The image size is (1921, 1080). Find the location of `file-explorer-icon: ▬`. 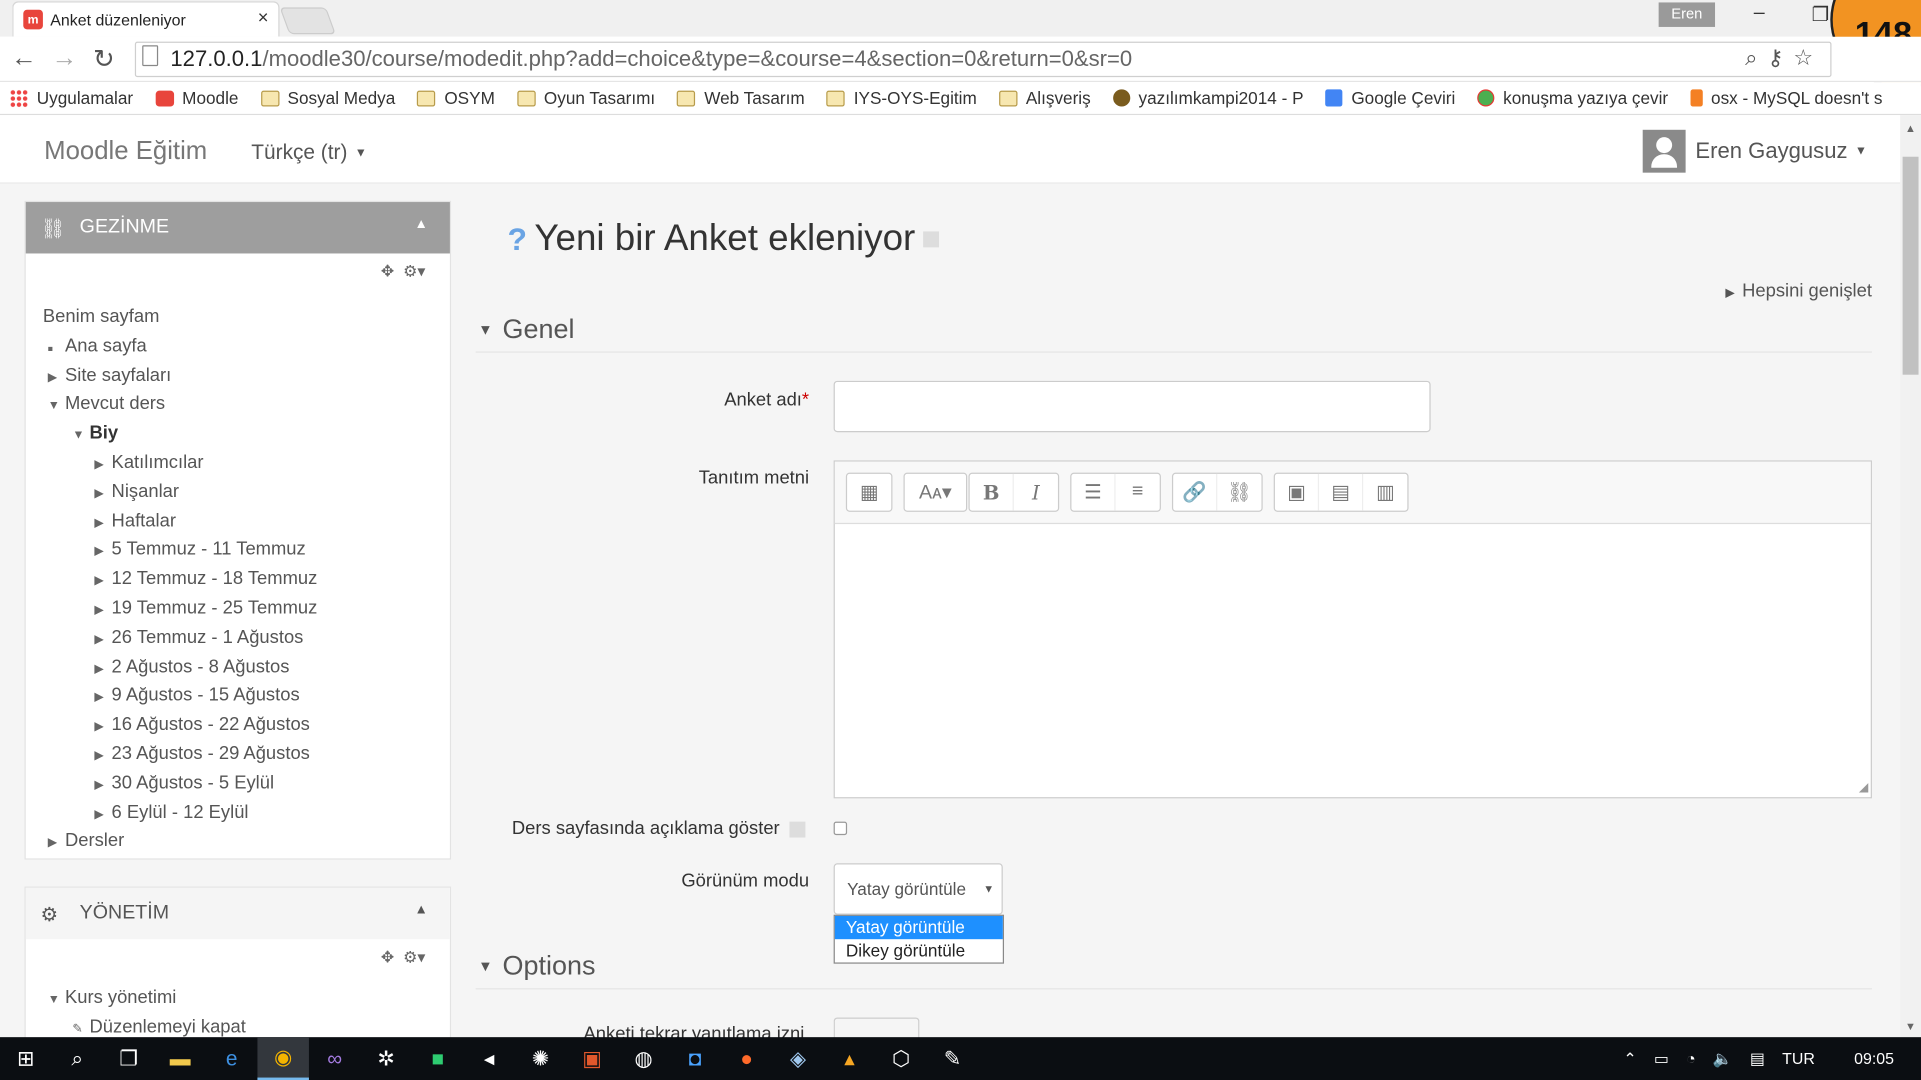

file-explorer-icon: ▬ is located at coordinates (179, 1058).